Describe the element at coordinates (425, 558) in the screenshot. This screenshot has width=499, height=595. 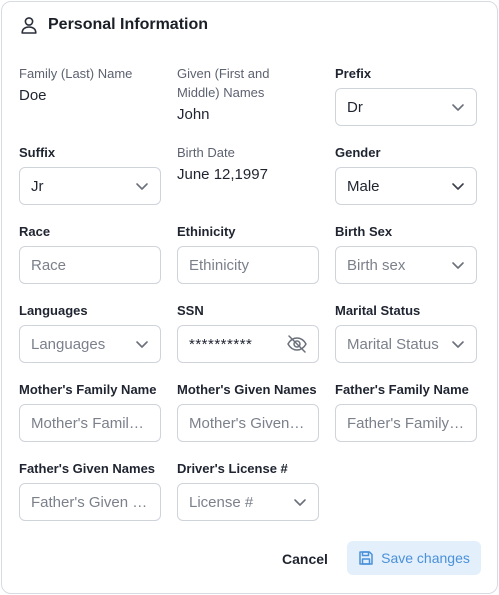
I see `save-changes-label: Save changes` at that location.